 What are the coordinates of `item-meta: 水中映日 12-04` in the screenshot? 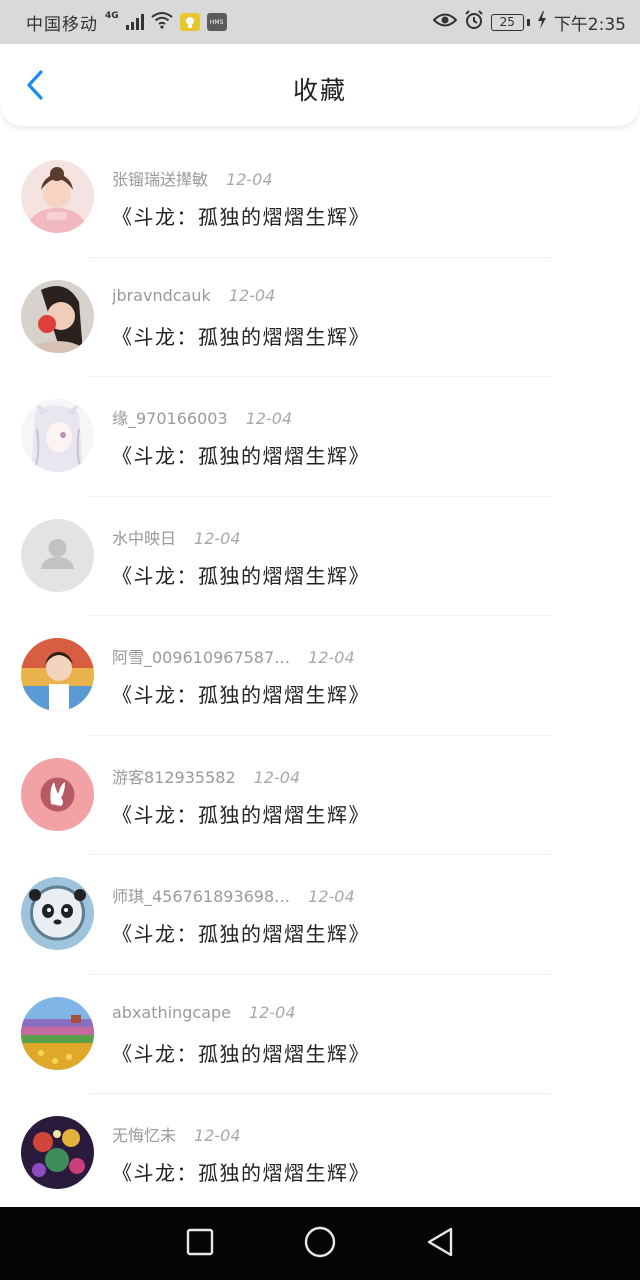 It's located at (176, 537).